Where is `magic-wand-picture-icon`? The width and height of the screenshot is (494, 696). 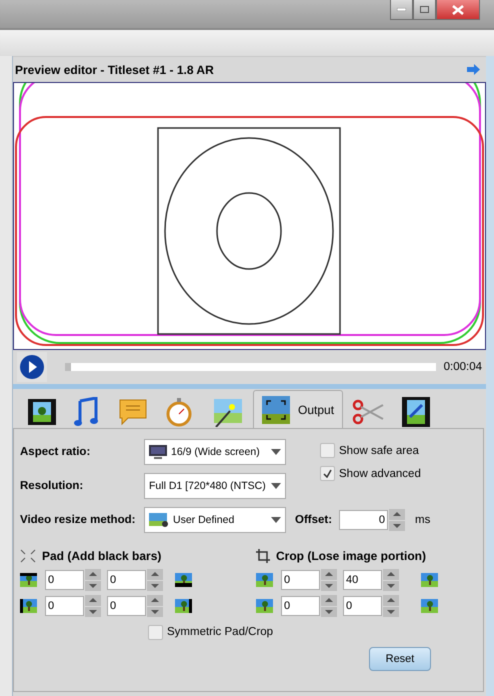
magic-wand-picture-icon is located at coordinates (228, 412).